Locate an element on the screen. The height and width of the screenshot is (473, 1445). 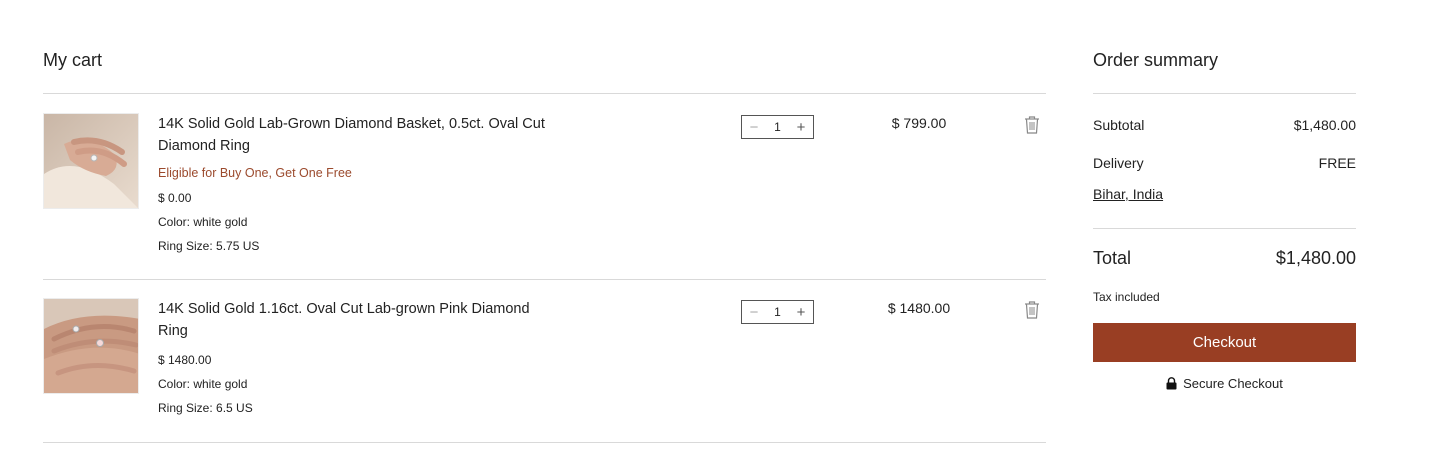
item-price: $ 799.00 is located at coordinates (919, 123).